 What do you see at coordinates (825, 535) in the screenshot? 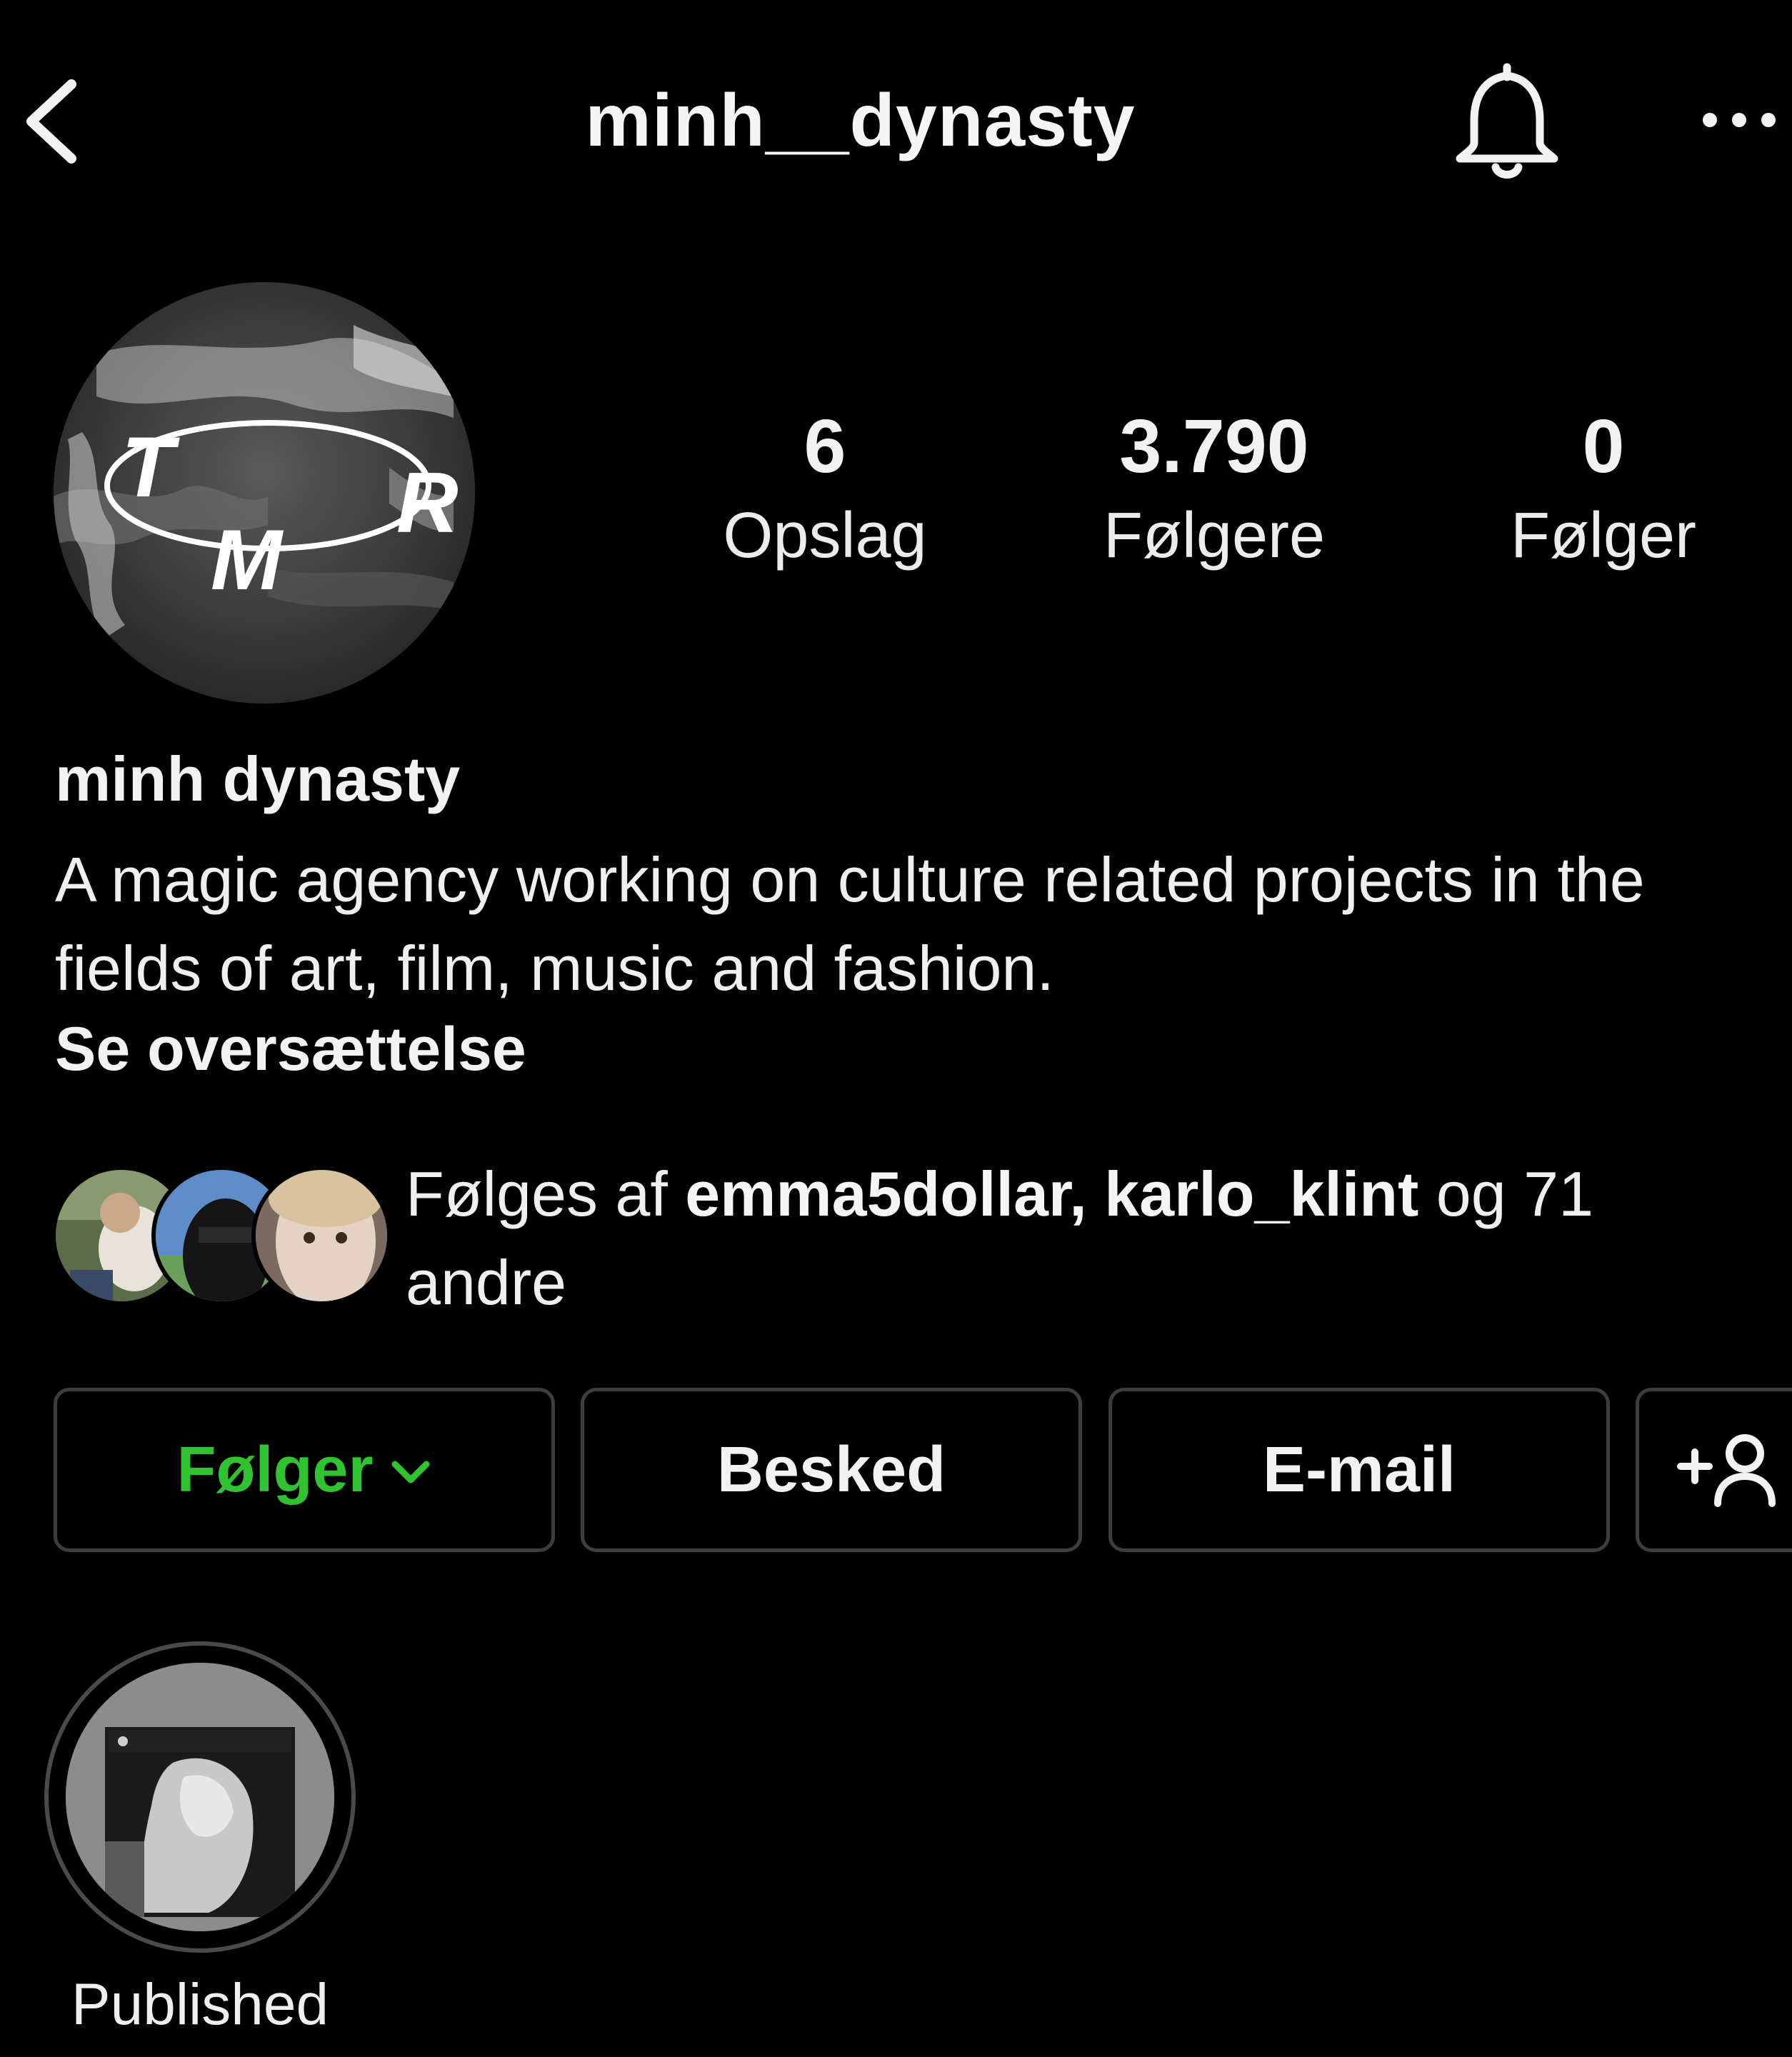
I see `posts-label: Opslag` at bounding box center [825, 535].